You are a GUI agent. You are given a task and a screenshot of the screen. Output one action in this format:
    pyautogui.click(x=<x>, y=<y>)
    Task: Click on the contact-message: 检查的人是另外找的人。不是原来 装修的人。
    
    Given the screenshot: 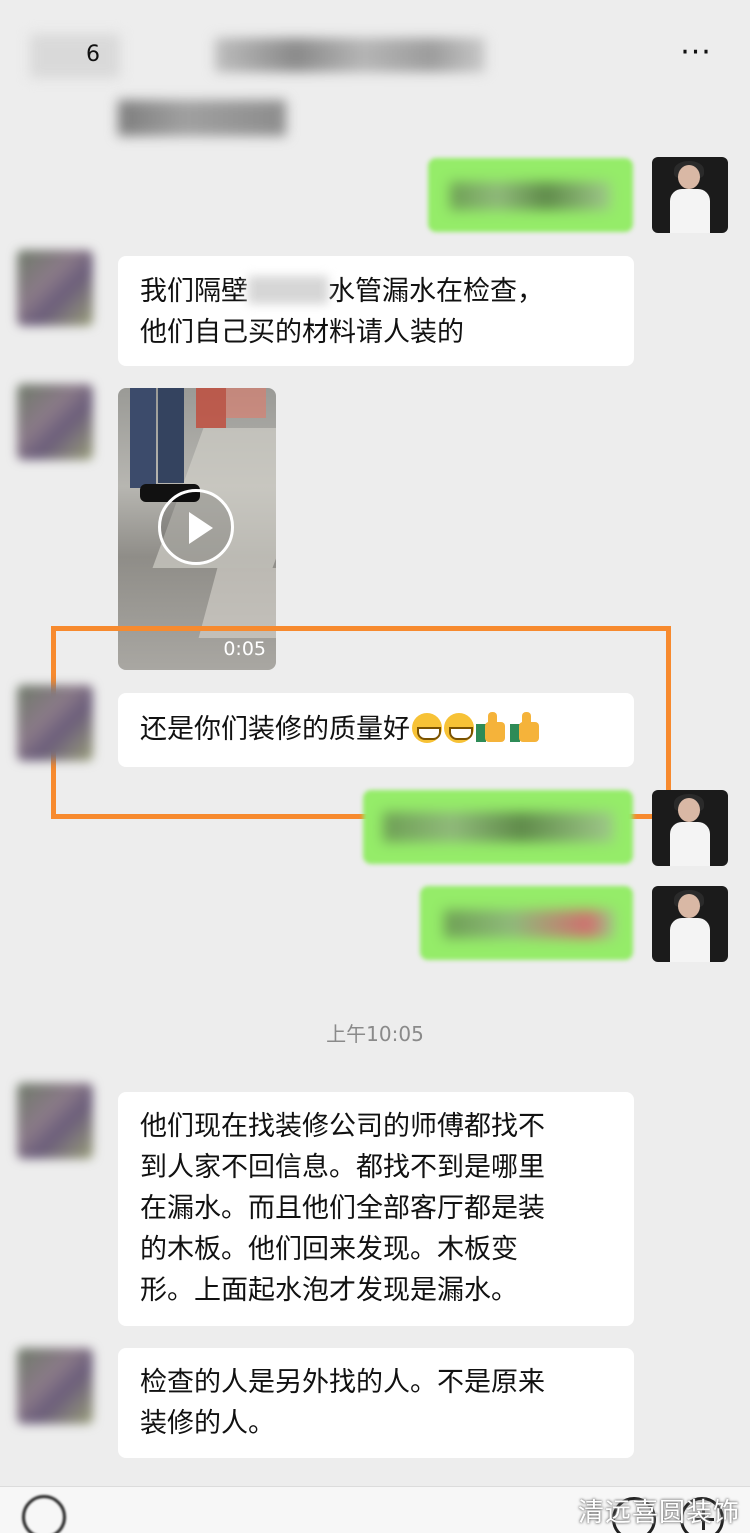 What is the action you would take?
    pyautogui.click(x=376, y=1403)
    